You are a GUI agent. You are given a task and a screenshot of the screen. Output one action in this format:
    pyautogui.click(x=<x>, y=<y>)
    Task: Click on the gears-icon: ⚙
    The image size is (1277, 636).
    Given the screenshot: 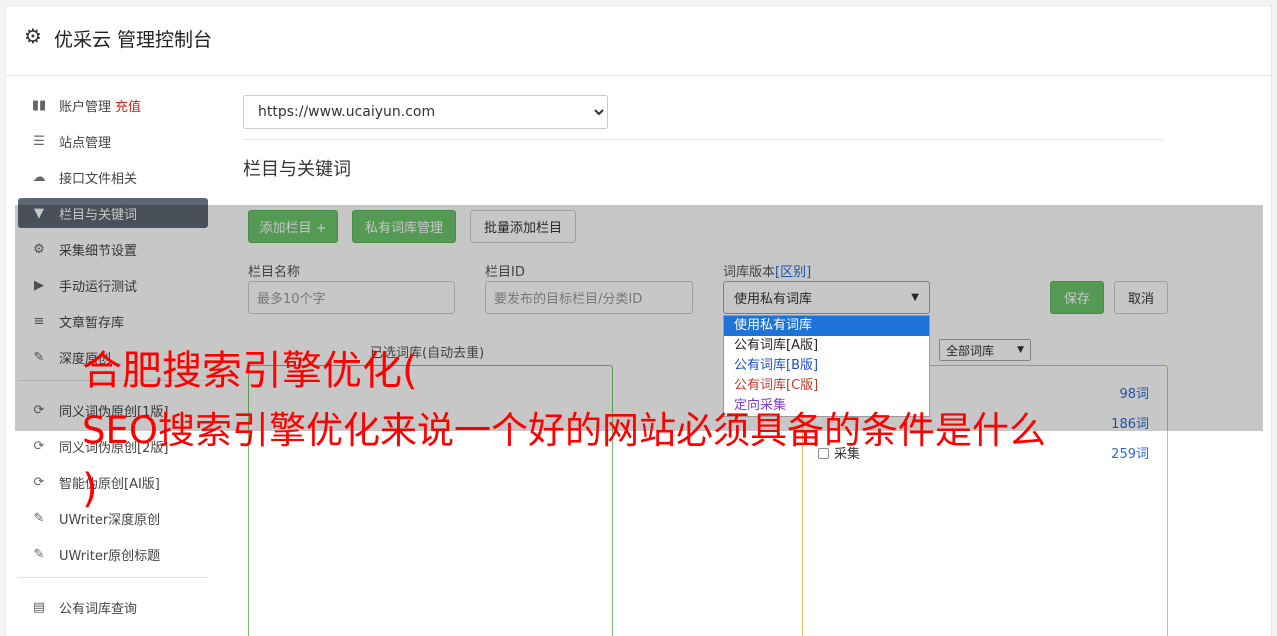 What is the action you would take?
    pyautogui.click(x=39, y=249)
    